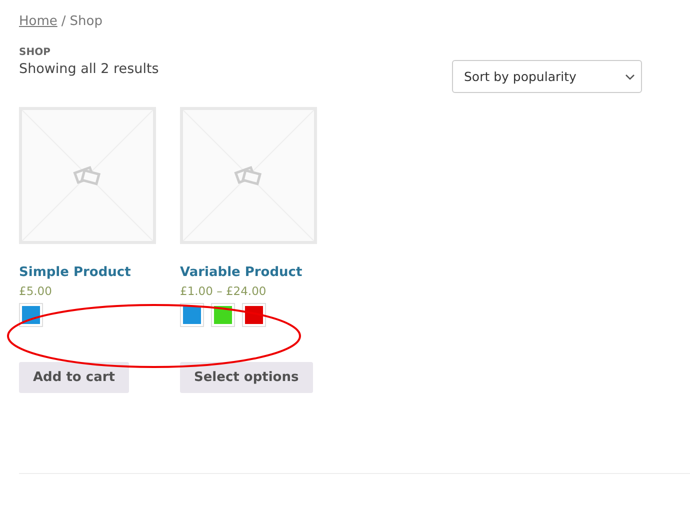 Image resolution: width=690 pixels, height=511 pixels. What do you see at coordinates (547, 76) in the screenshot?
I see `sort-select: Sort by popularity` at bounding box center [547, 76].